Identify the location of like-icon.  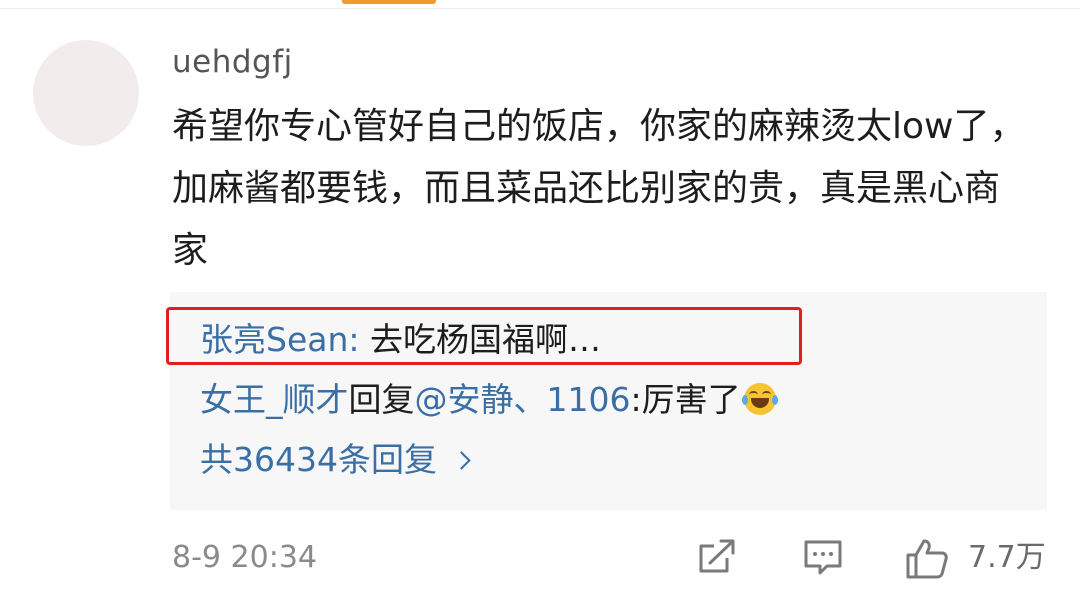
(927, 561).